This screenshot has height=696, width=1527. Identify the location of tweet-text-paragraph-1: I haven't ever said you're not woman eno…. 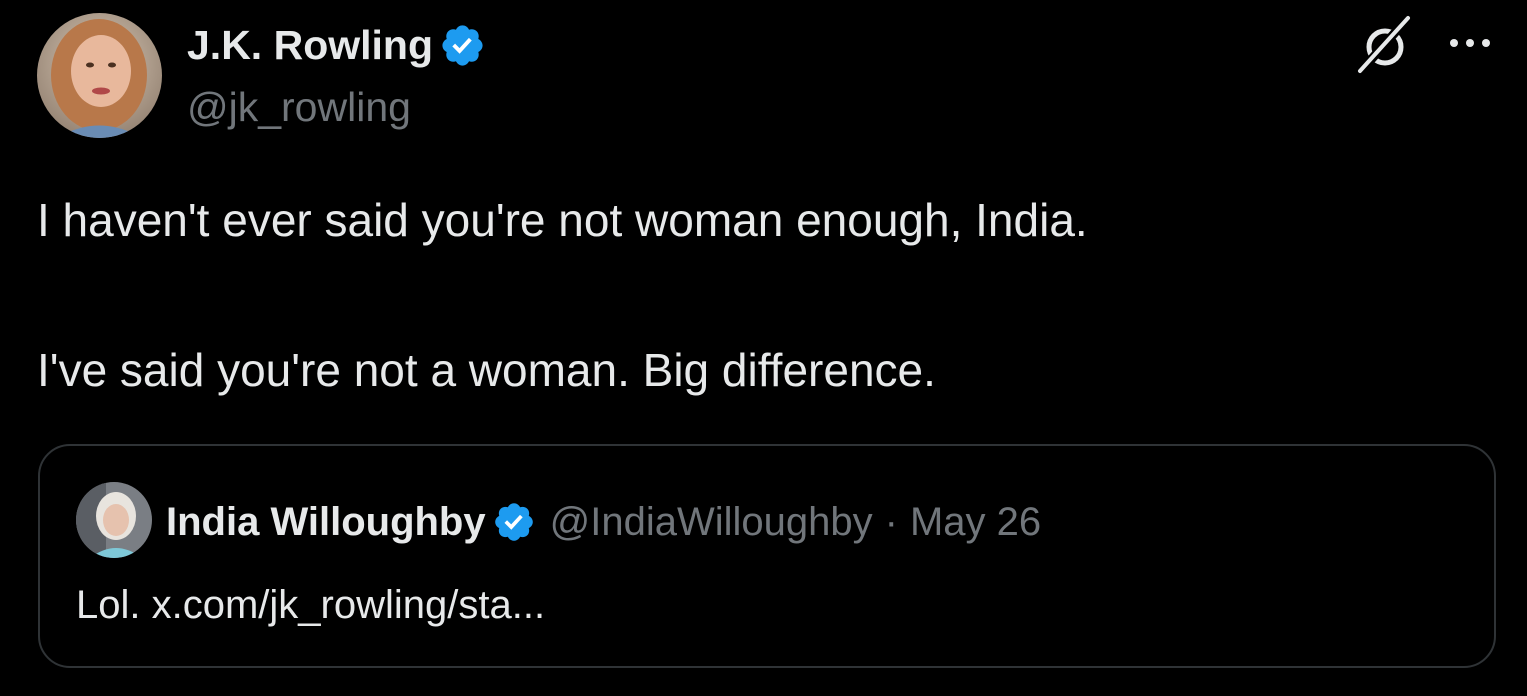
(562, 220).